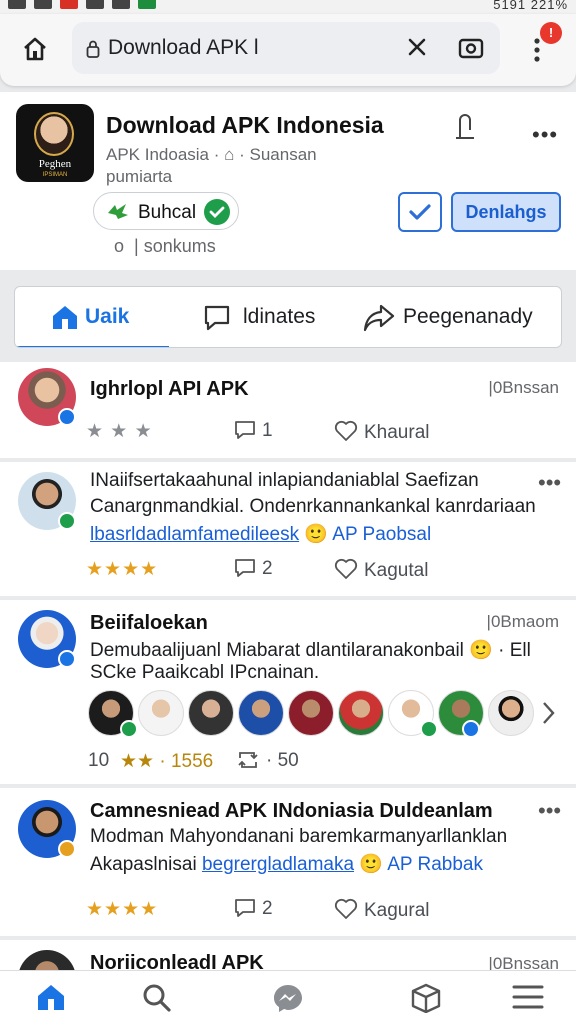 The height and width of the screenshot is (1024, 576). I want to click on page-tabs: Uaik ldinates Peegenanady, so click(288, 317).